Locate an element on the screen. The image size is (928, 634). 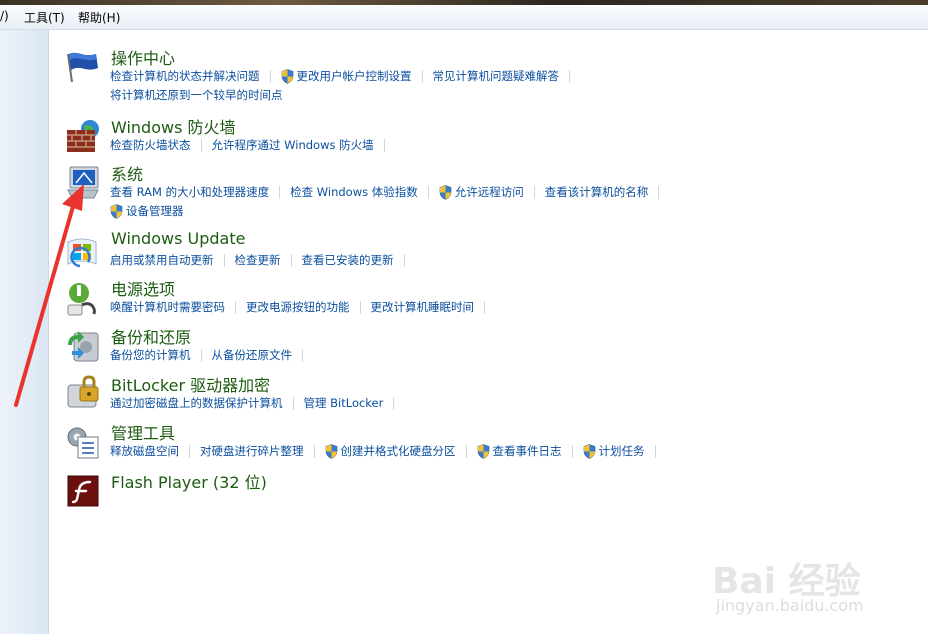
task-link-label: 更改用户帐户控制设置 is located at coordinates (354, 76).